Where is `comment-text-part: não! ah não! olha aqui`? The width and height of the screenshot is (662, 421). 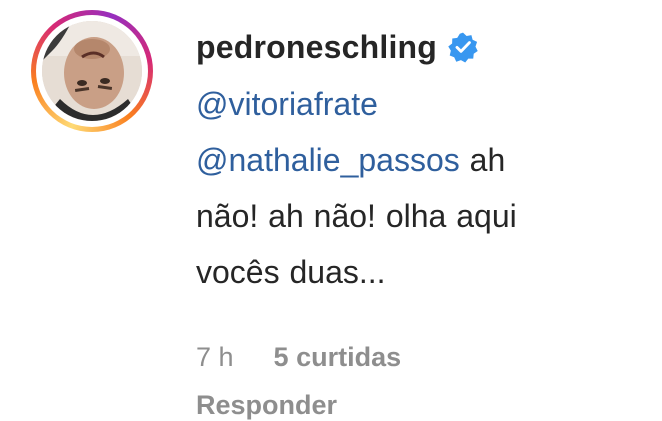 comment-text-part: não! ah não! olha aqui is located at coordinates (356, 216).